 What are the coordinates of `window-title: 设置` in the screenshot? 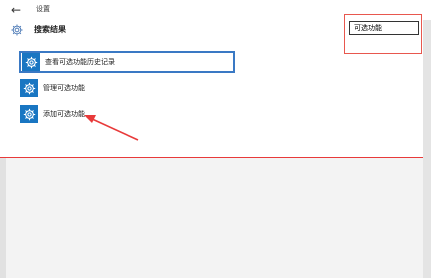 It's located at (43, 9).